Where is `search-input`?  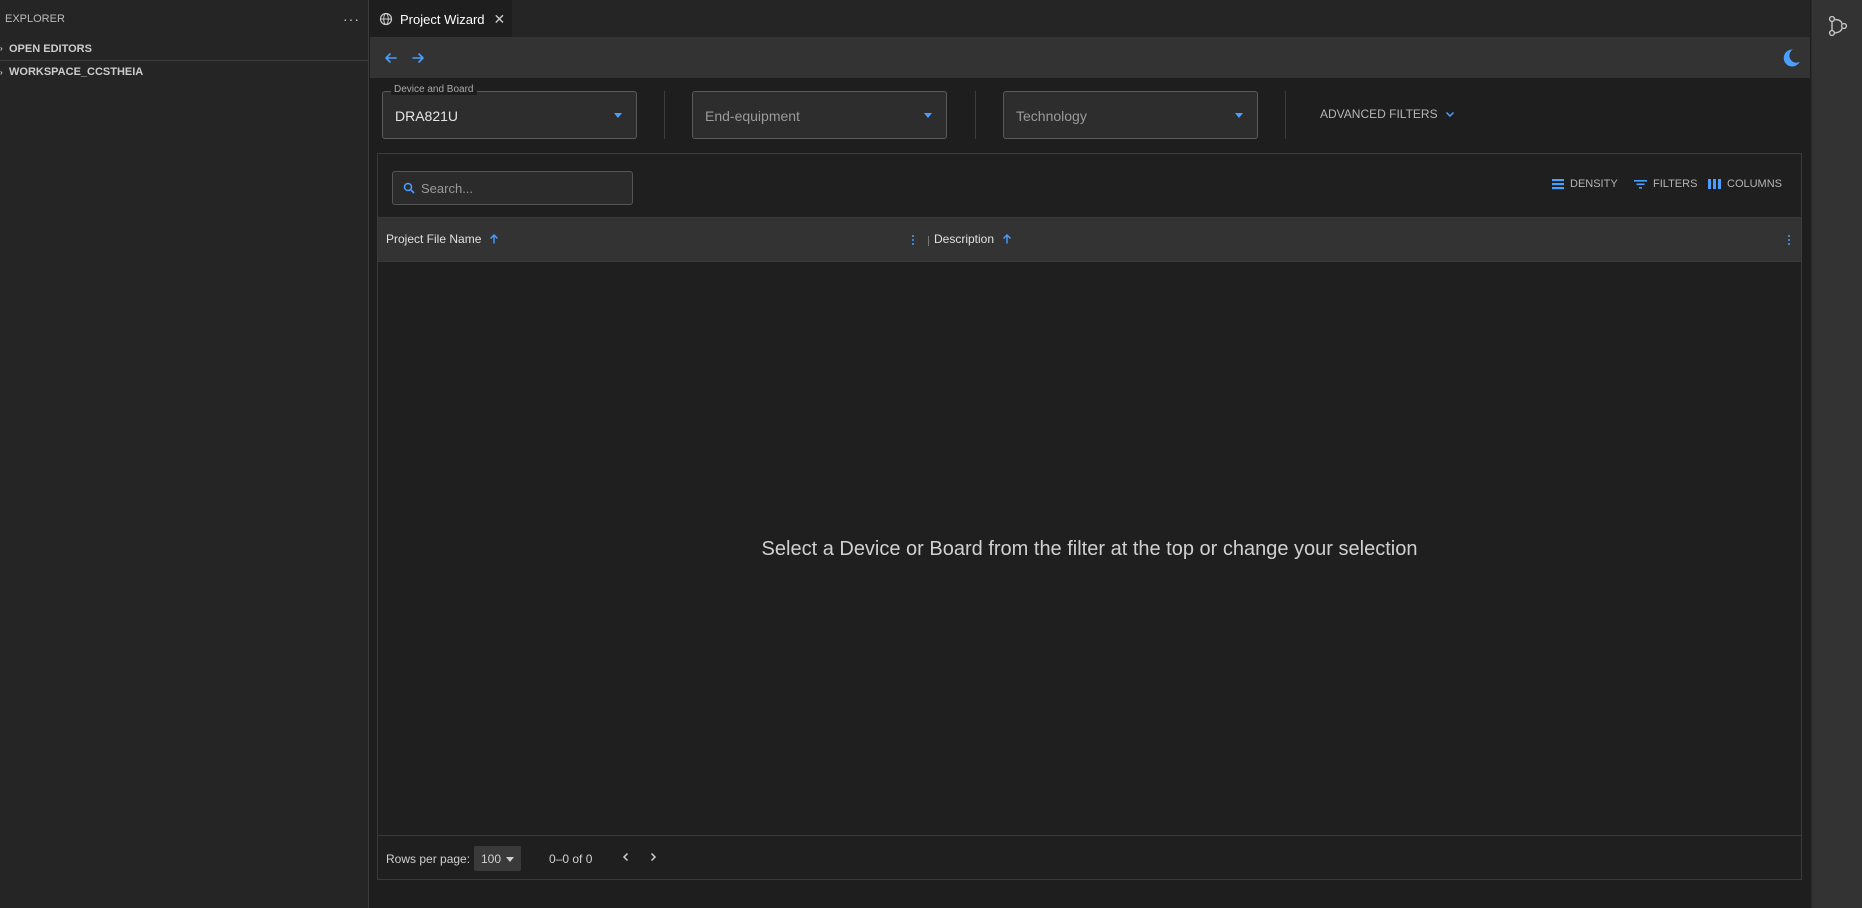 search-input is located at coordinates (521, 188).